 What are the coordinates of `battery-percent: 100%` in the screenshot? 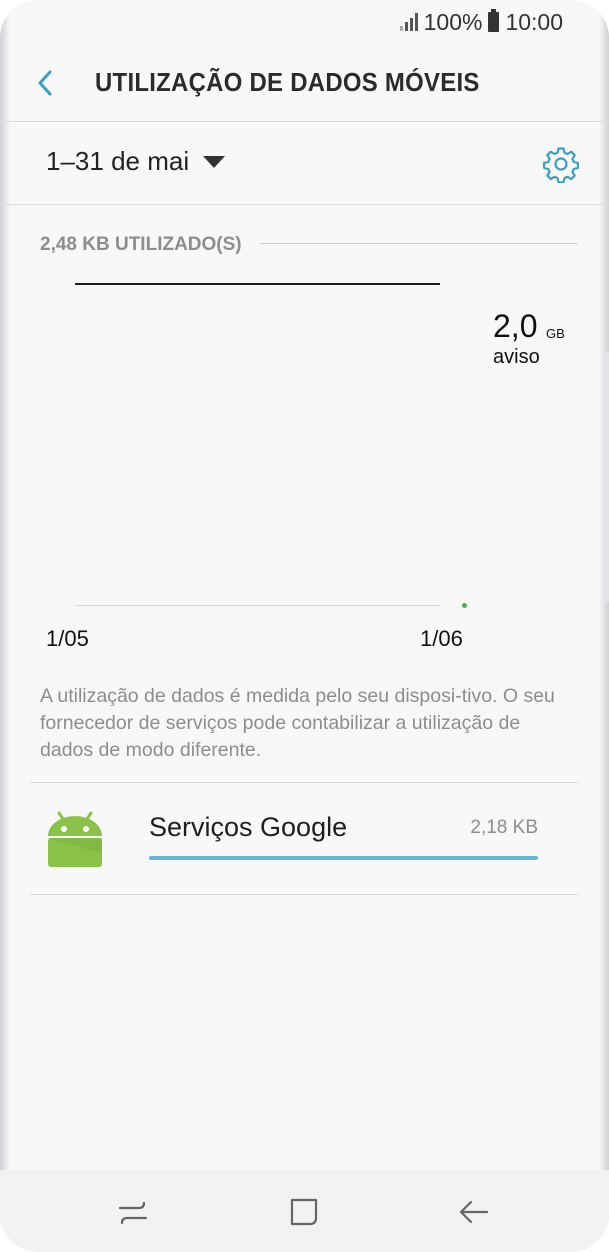 It's located at (453, 21).